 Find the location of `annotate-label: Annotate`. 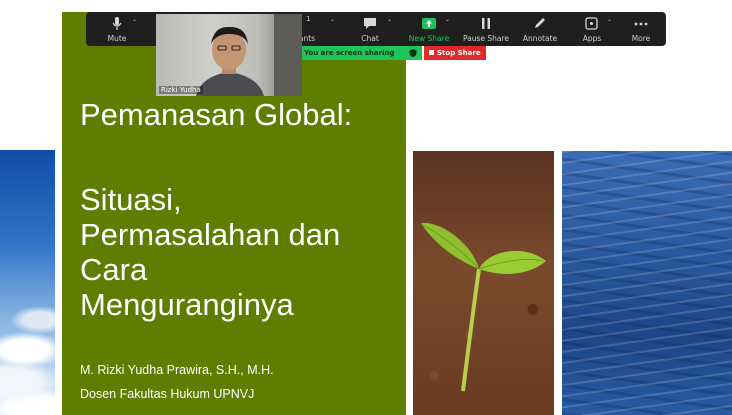

annotate-label: Annotate is located at coordinates (540, 38).